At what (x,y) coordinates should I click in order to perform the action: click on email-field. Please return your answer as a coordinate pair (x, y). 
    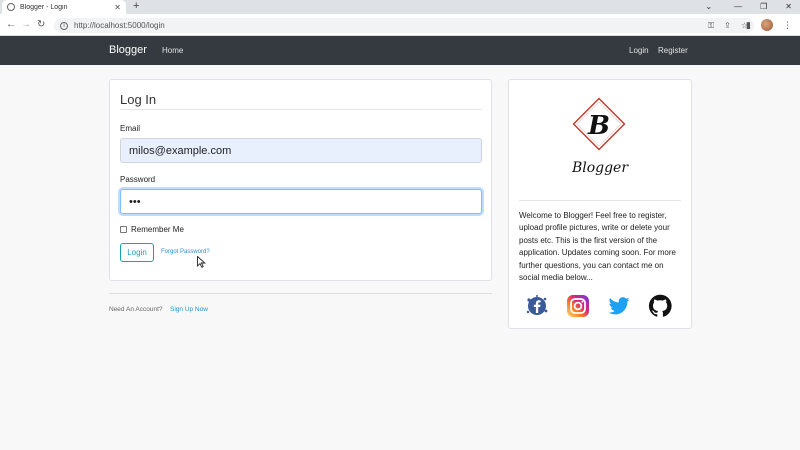
    Looking at the image, I should click on (301, 150).